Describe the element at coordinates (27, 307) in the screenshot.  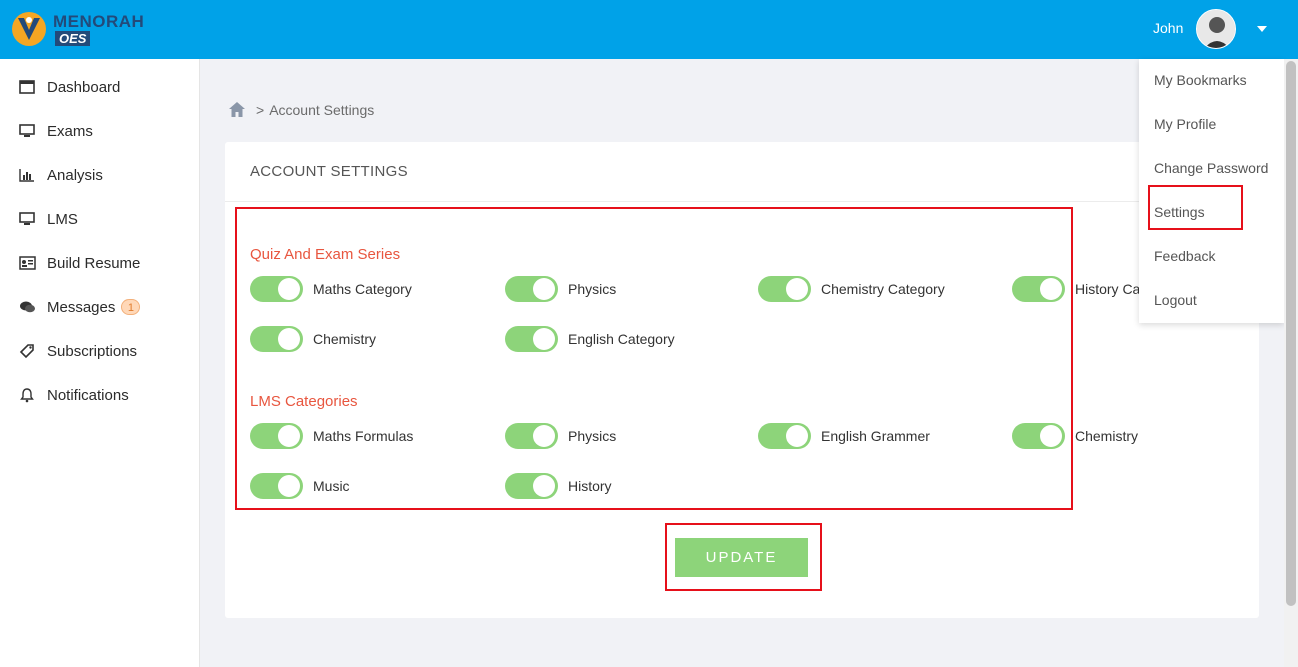
I see `chat-icon` at that location.